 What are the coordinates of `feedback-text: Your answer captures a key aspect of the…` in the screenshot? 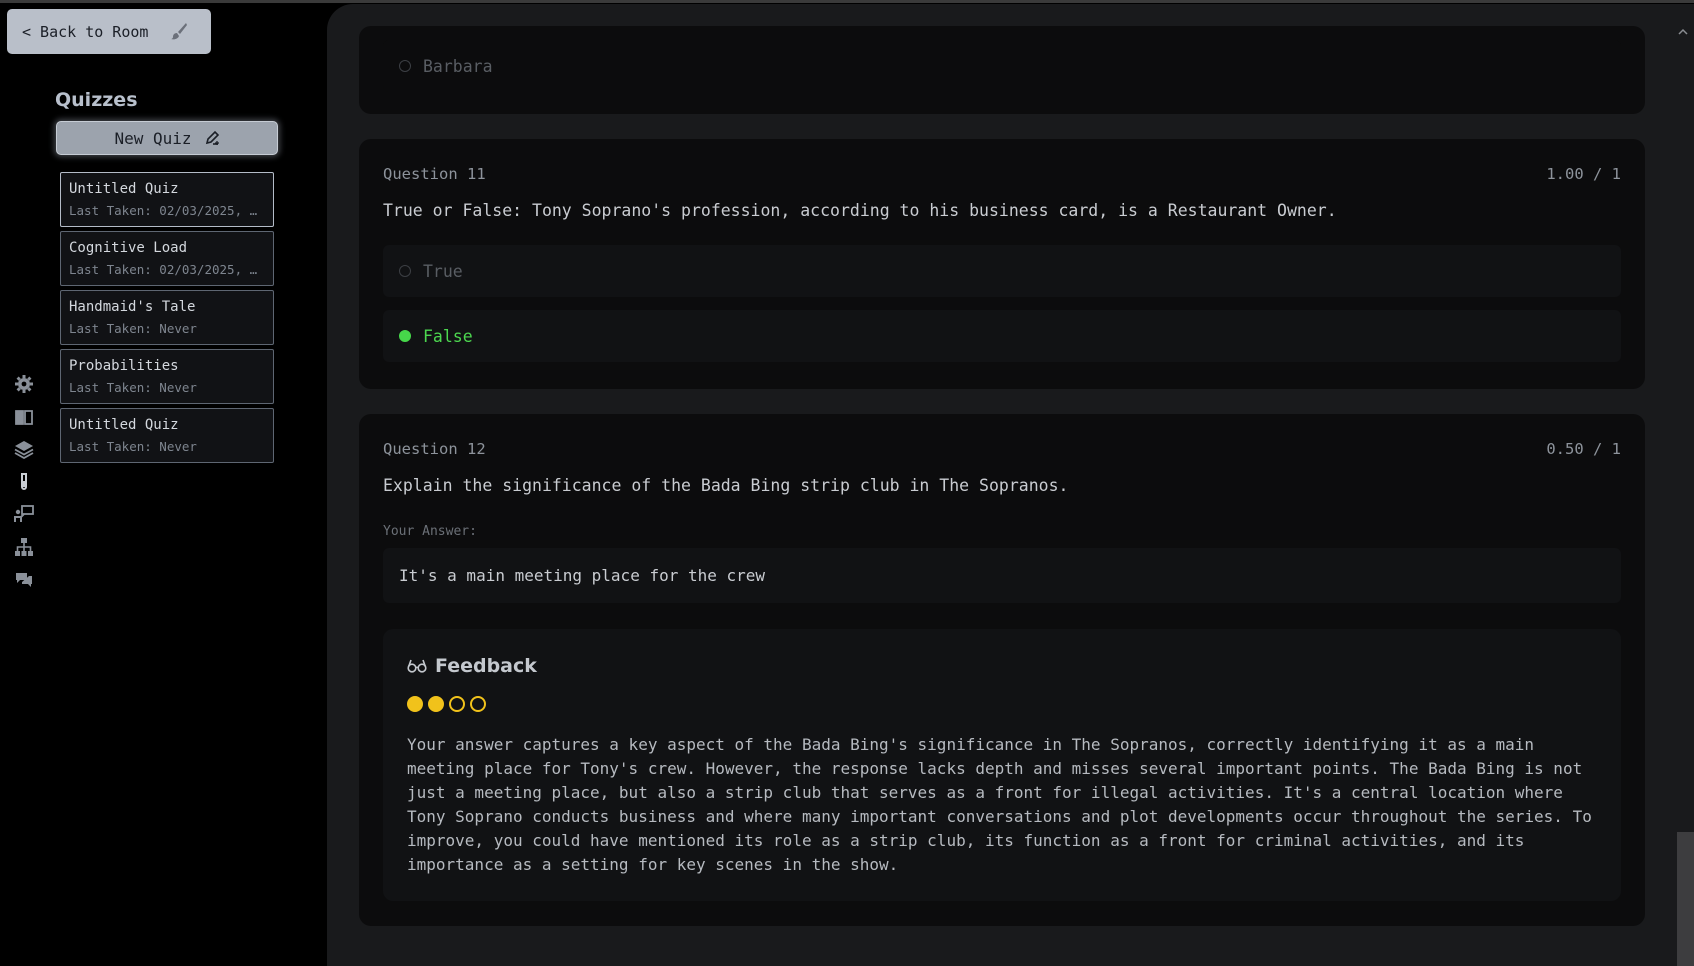 It's located at (1007, 805).